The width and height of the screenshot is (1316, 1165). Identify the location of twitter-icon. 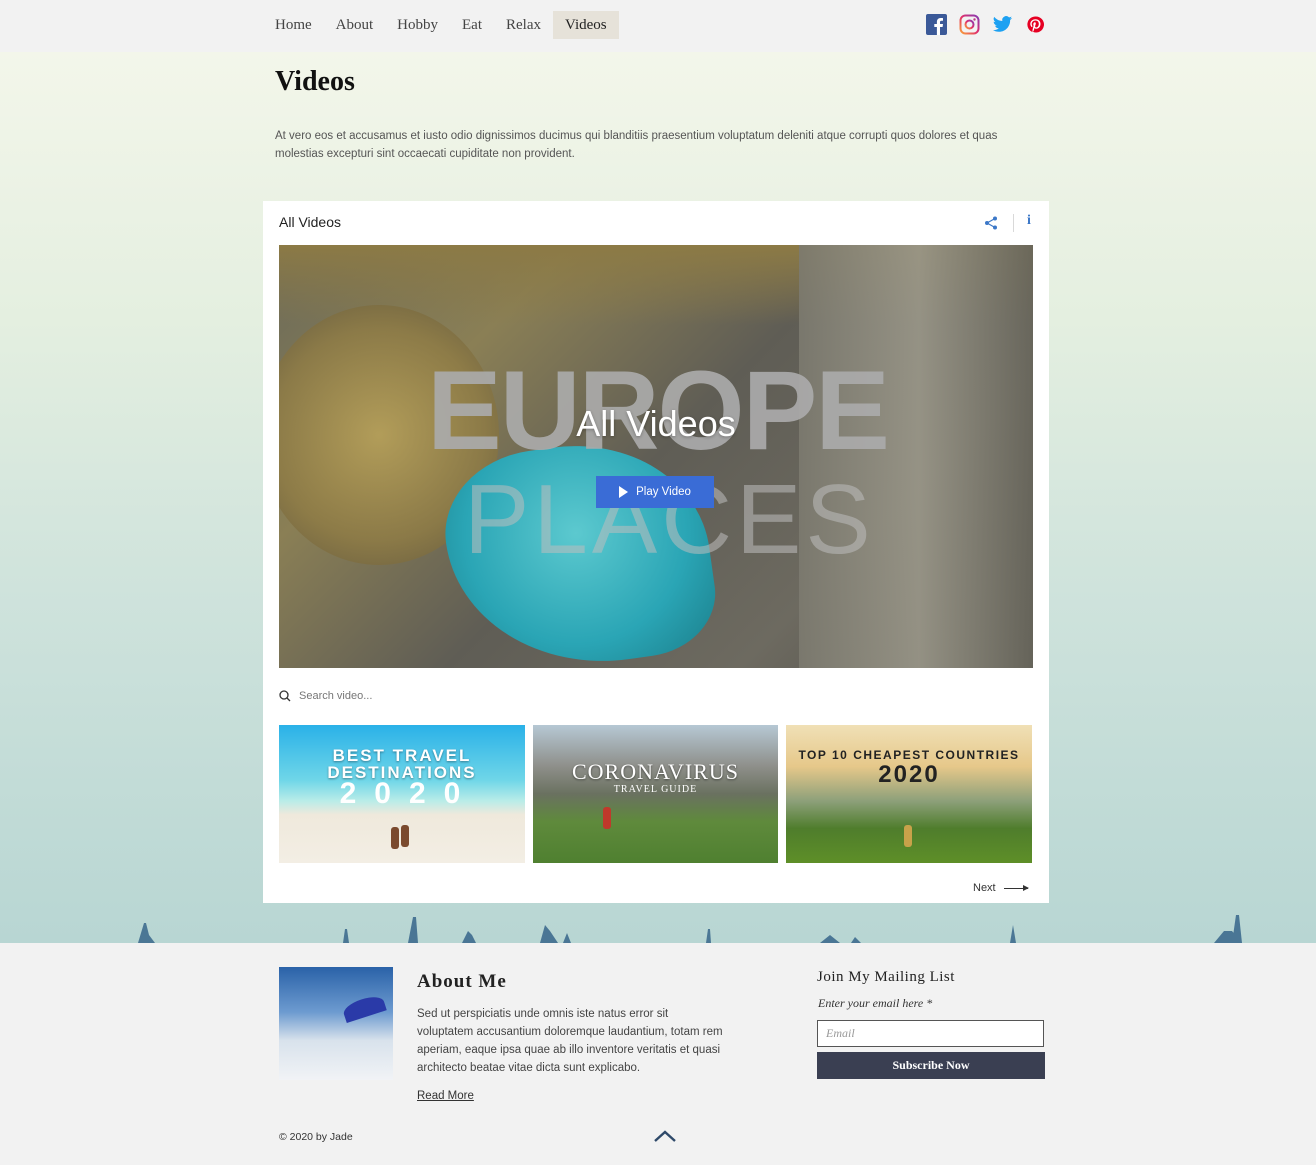
(1002, 24).